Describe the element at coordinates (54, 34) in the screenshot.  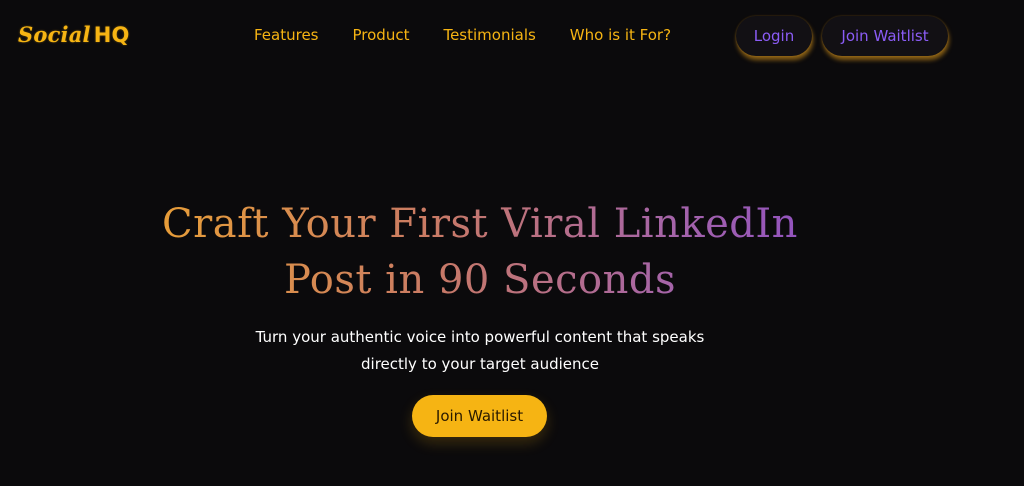
I see `logo-social-text: Social` at that location.